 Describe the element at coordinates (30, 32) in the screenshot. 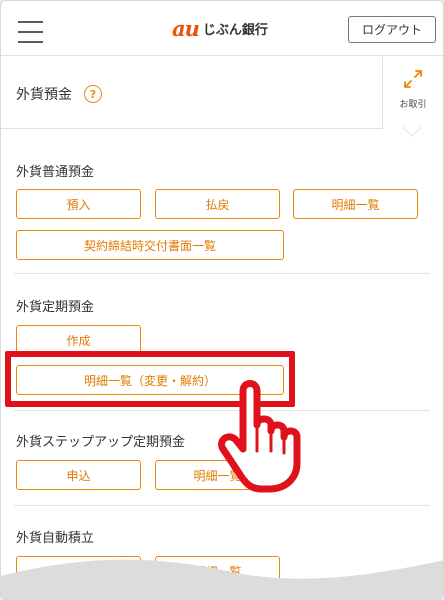

I see `hamburger-menu-icon` at that location.